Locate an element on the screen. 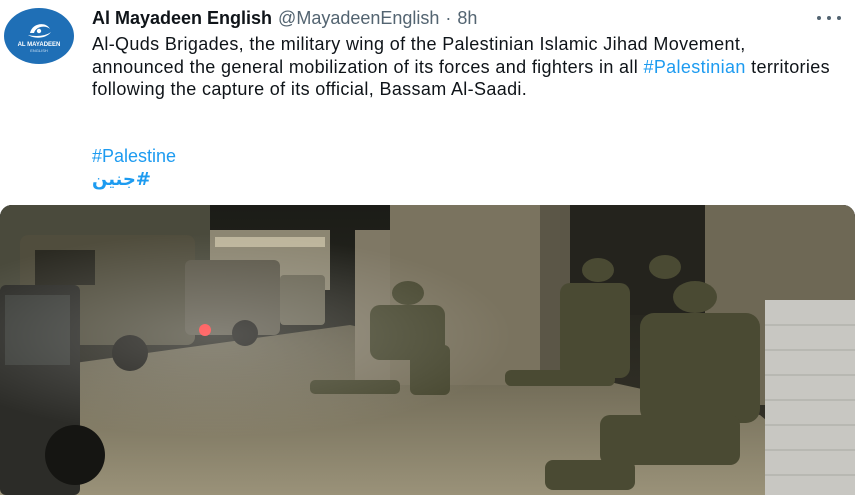 This screenshot has height=495, width=855. hashtag-list: #Palestine #جنين is located at coordinates (134, 168).